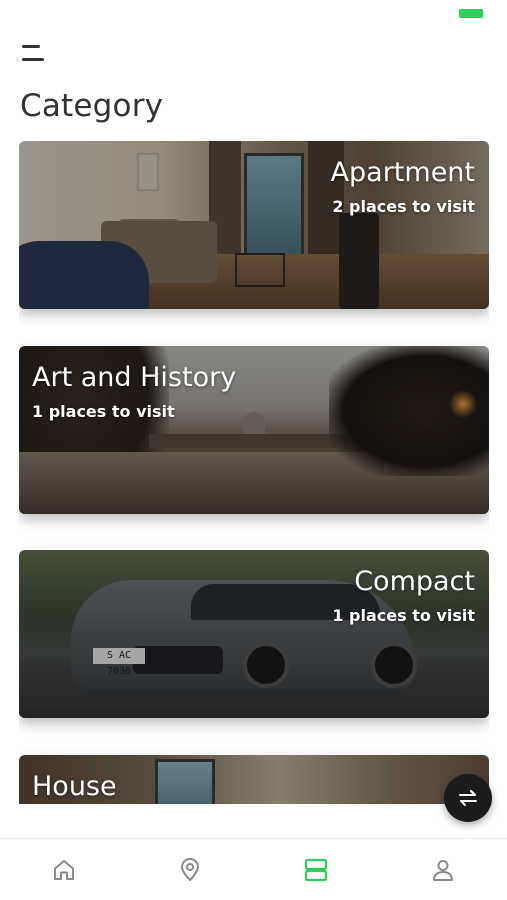 This screenshot has width=507, height=900. I want to click on tab-categories, so click(316, 869).